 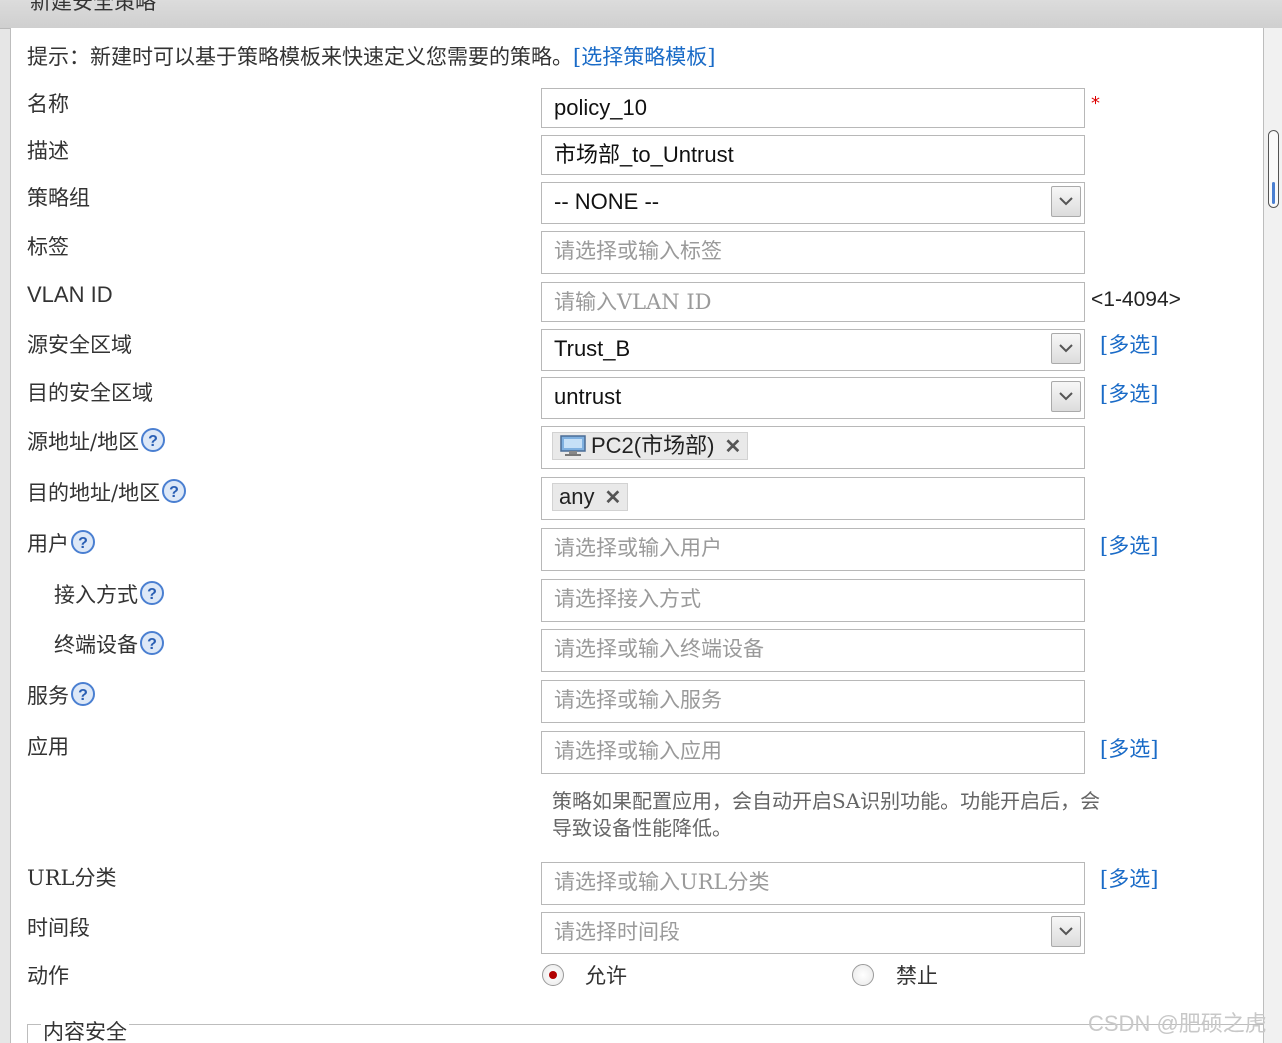 What do you see at coordinates (96, 645) in the screenshot?
I see `terminal-device-label-text: 终端设备` at bounding box center [96, 645].